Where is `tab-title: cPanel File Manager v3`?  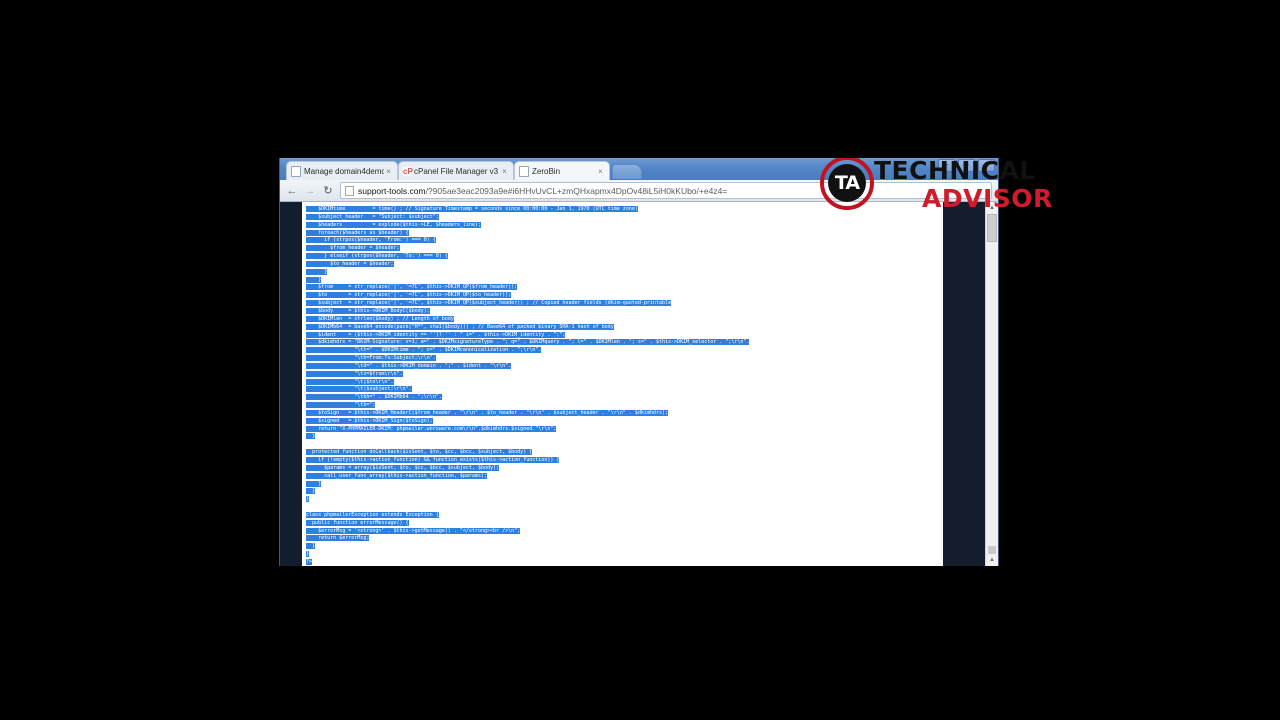
tab-title: cPanel File Manager v3 is located at coordinates (456, 171).